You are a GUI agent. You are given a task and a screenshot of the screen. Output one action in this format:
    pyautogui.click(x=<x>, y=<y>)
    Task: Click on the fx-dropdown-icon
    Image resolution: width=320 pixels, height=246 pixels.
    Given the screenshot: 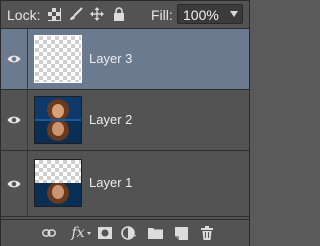 What is the action you would take?
    pyautogui.click(x=89, y=233)
    